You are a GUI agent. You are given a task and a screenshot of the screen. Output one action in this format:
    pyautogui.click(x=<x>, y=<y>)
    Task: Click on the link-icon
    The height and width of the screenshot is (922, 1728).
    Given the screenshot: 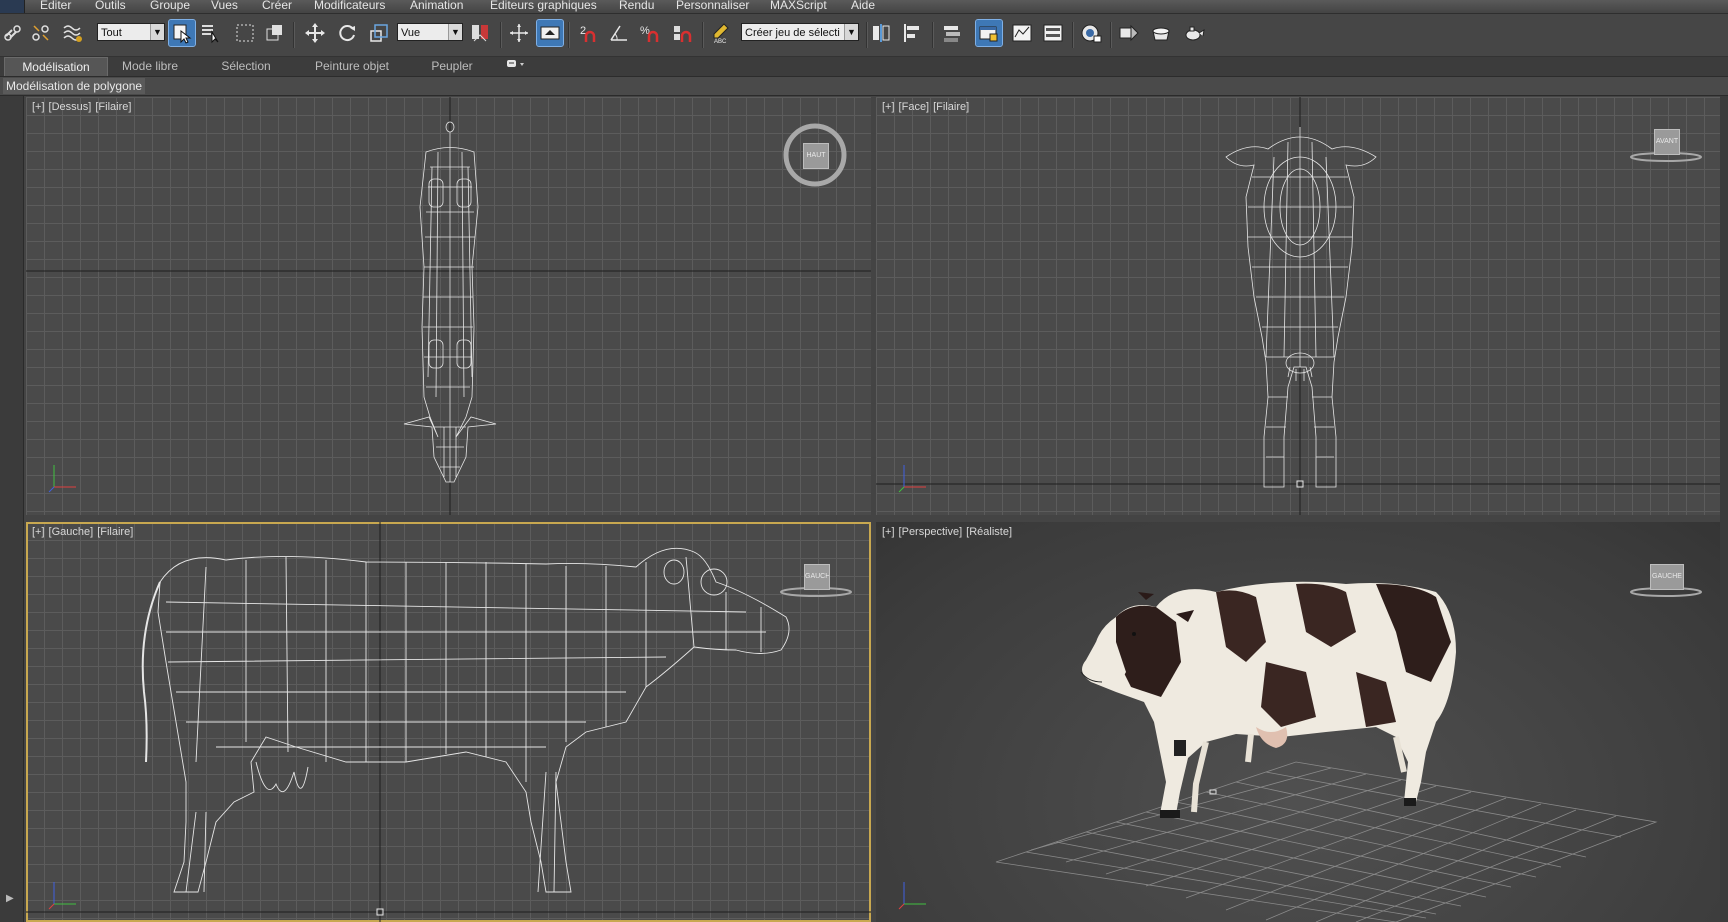 What is the action you would take?
    pyautogui.click(x=13, y=33)
    